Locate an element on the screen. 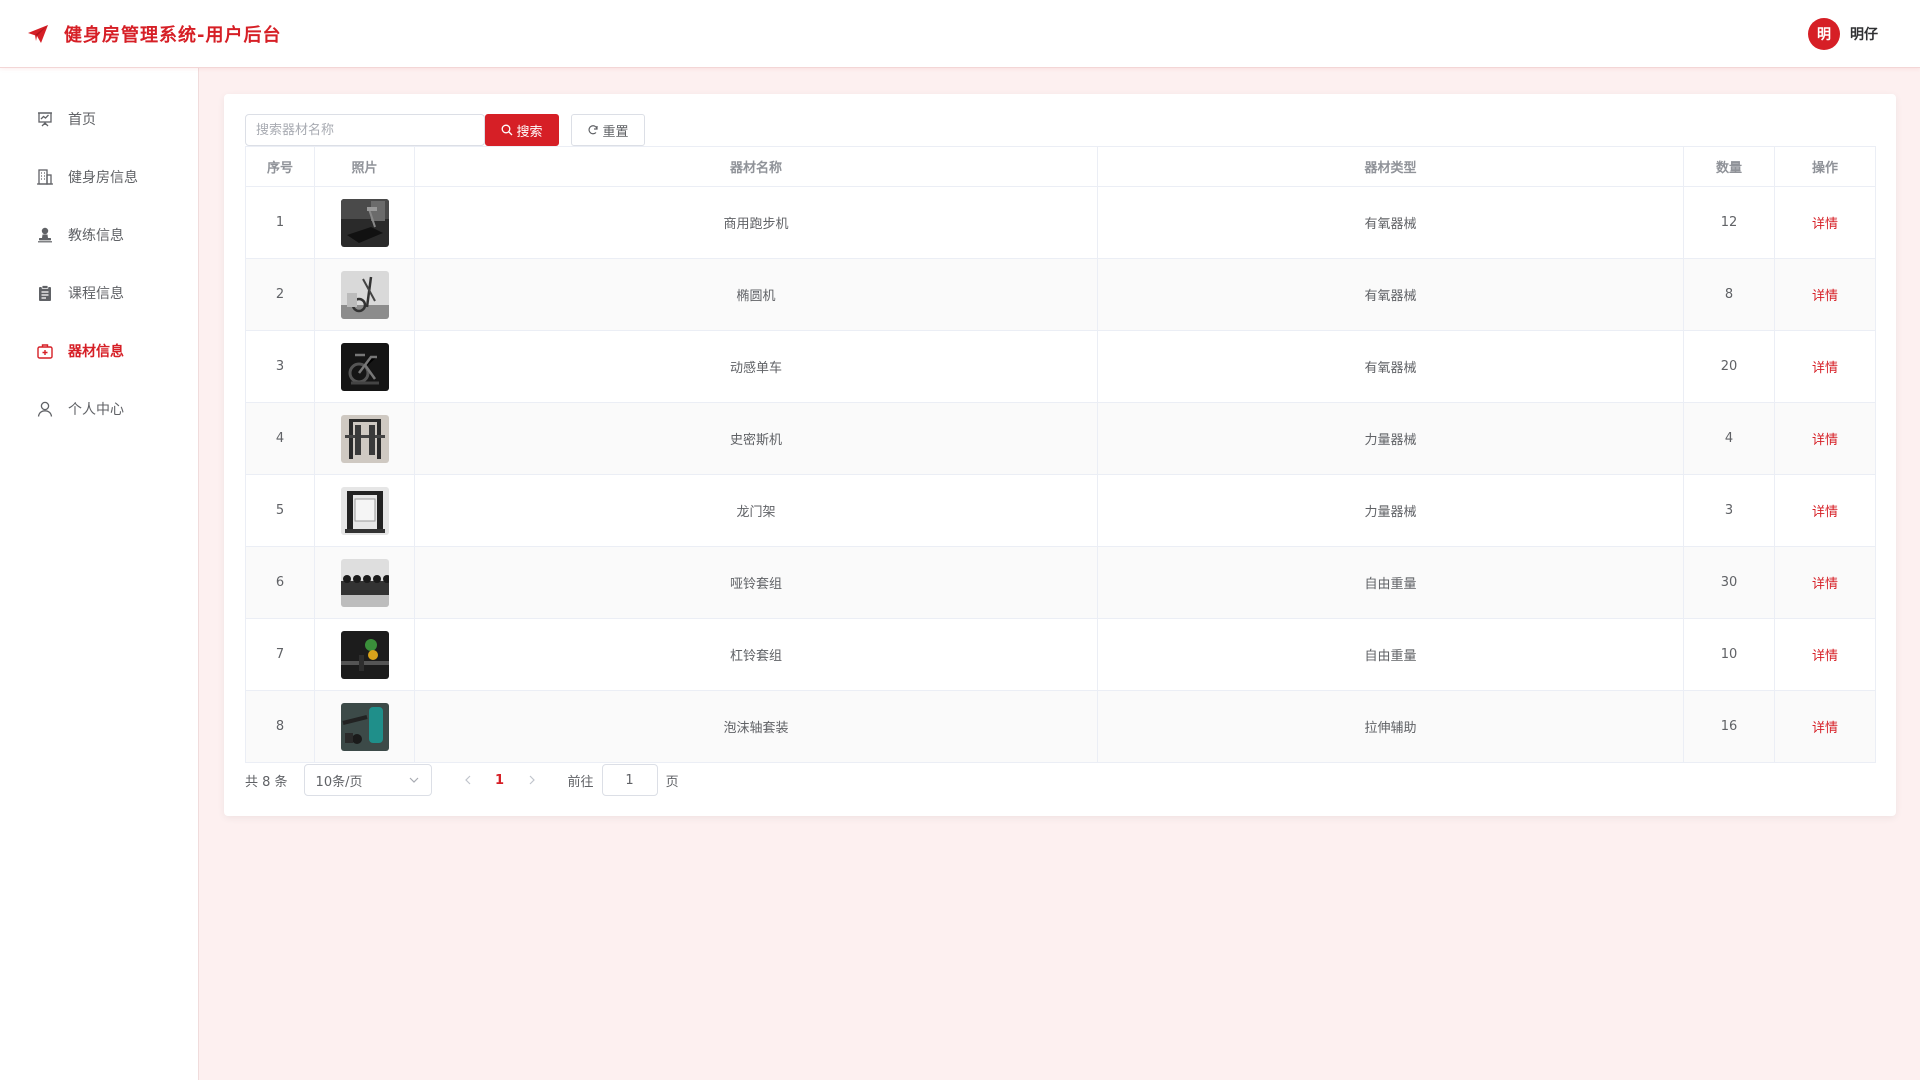 Image resolution: width=1920 pixels, height=1080 pixels. user-menu: 明 明仔 is located at coordinates (1851, 33).